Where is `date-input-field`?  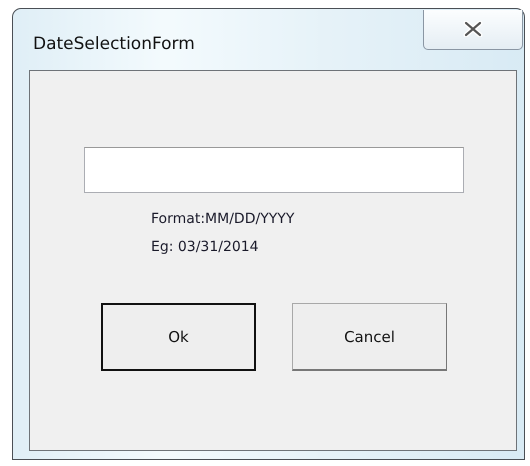 date-input-field is located at coordinates (274, 170).